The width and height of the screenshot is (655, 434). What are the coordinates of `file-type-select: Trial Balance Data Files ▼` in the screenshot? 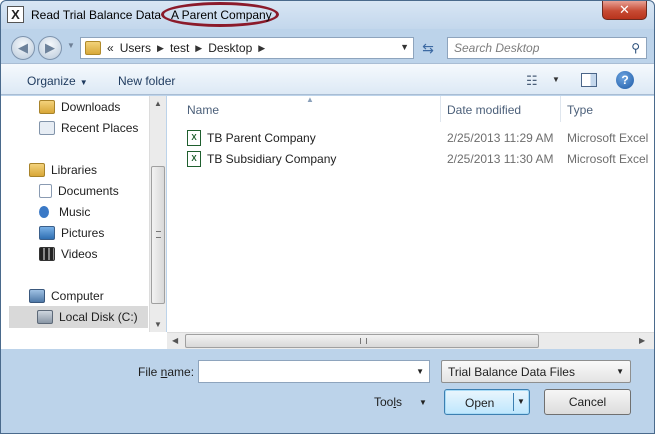 It's located at (536, 371).